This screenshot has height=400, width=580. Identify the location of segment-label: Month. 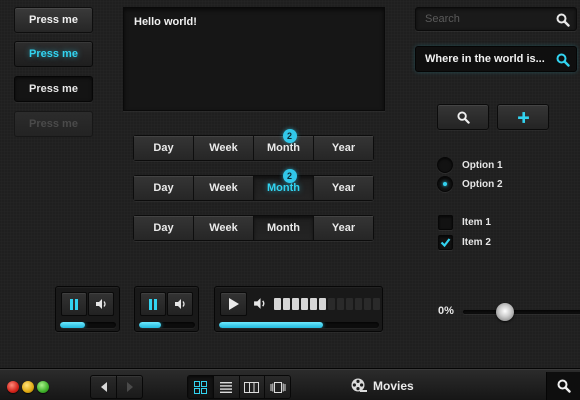
(283, 228).